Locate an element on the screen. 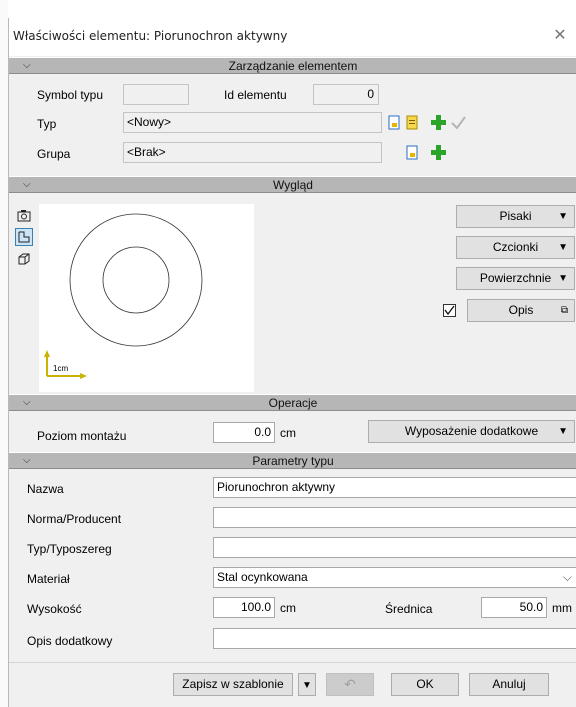 The height and width of the screenshot is (707, 576). mount-level-label: Poziom montażu is located at coordinates (82, 436).